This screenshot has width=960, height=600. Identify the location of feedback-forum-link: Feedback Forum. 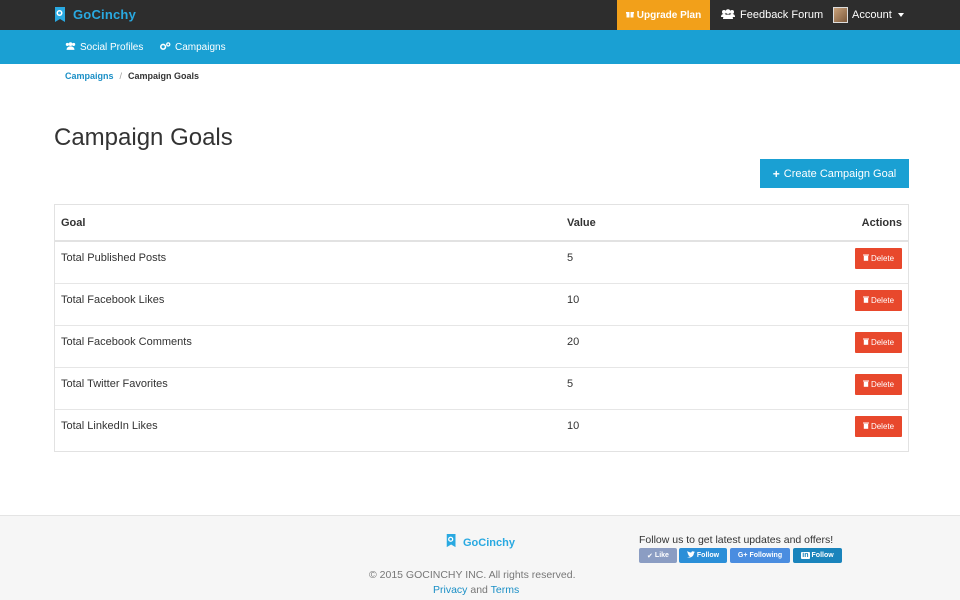
(772, 15).